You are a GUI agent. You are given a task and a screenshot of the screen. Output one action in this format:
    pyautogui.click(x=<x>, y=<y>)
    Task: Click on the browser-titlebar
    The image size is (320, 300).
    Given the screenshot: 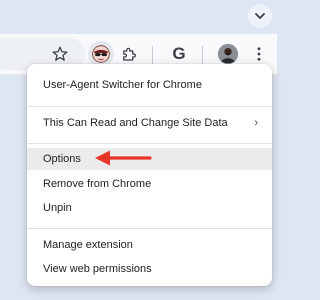 What is the action you would take?
    pyautogui.click(x=138, y=17)
    